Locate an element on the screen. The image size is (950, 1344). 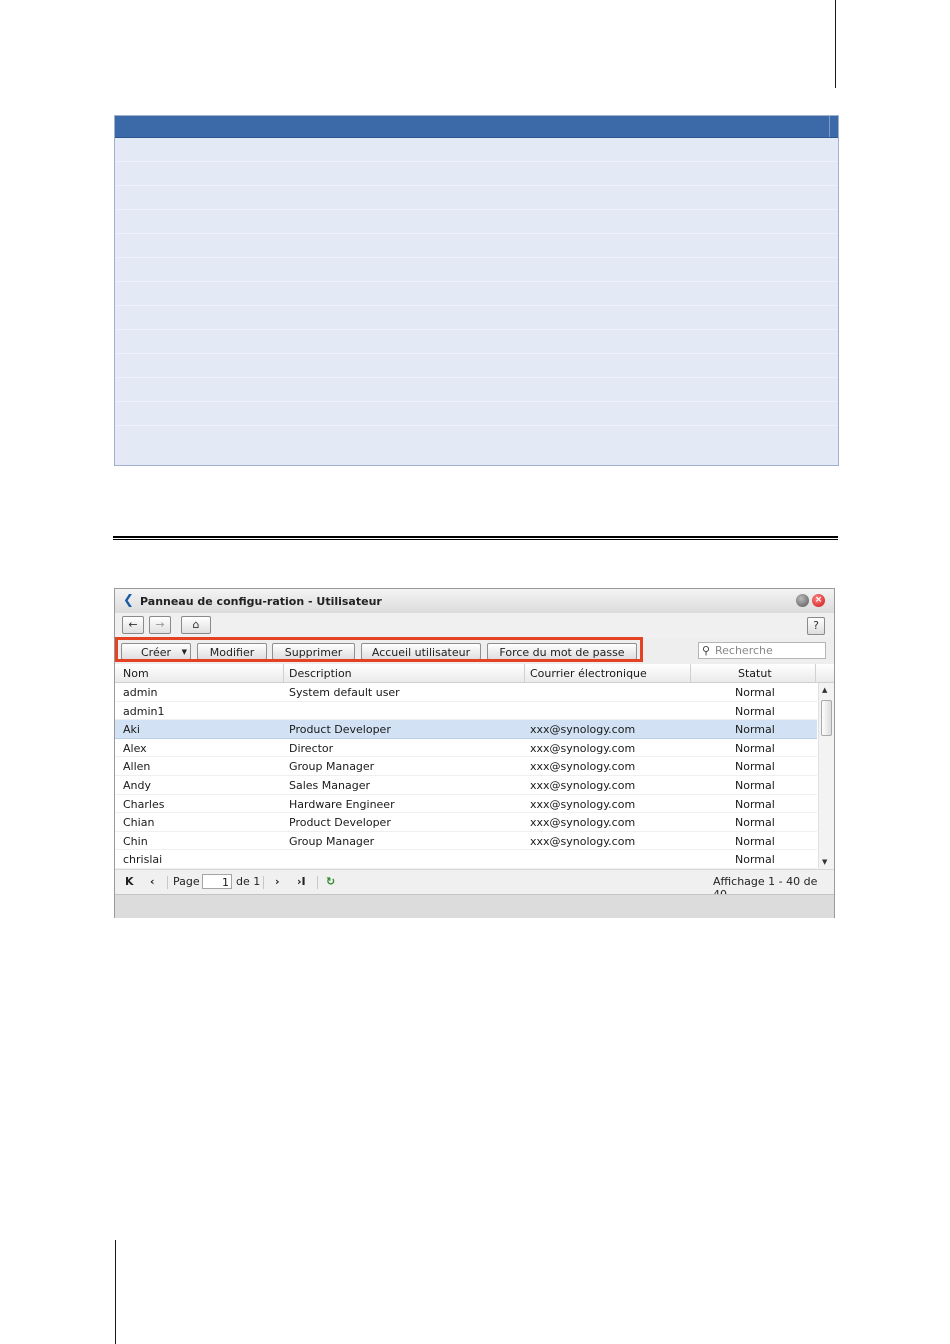
back-button: ← is located at coordinates (133, 625).